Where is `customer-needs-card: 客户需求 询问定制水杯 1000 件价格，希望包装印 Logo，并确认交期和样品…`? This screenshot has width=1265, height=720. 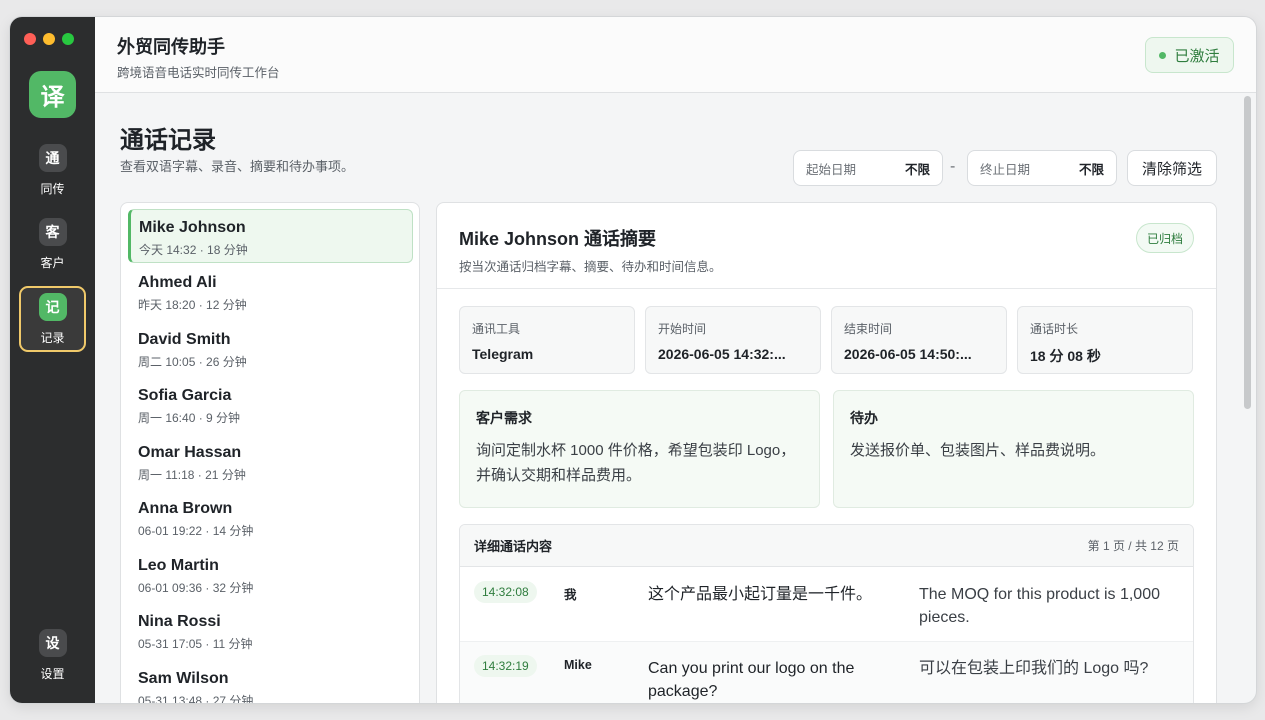 customer-needs-card: 客户需求 询问定制水杯 1000 件价格，希望包装印 Logo，并确认交期和样品… is located at coordinates (639, 449).